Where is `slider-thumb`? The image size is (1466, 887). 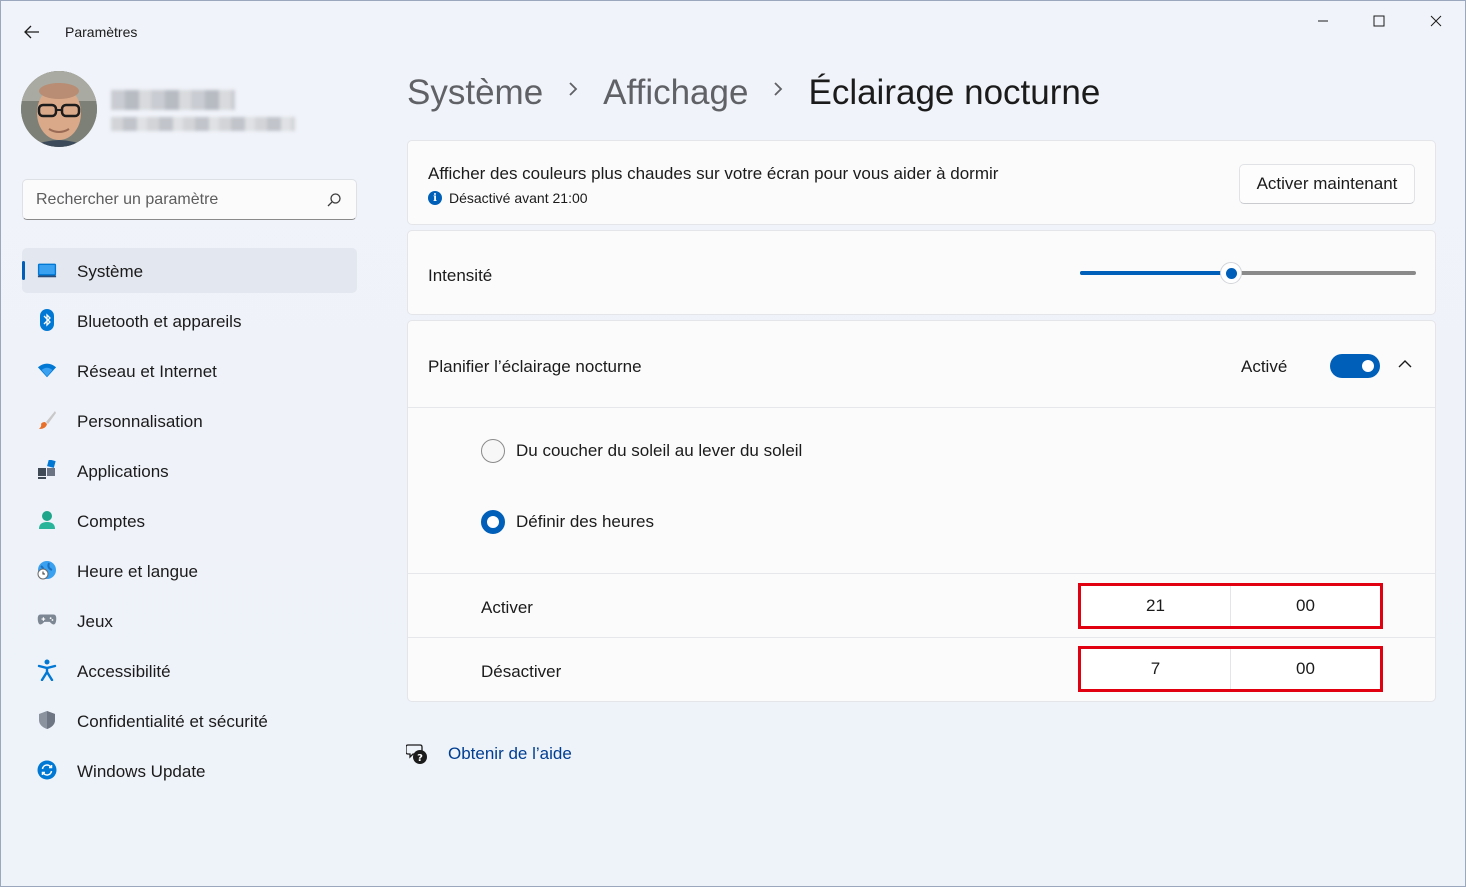
slider-thumb is located at coordinates (1231, 273).